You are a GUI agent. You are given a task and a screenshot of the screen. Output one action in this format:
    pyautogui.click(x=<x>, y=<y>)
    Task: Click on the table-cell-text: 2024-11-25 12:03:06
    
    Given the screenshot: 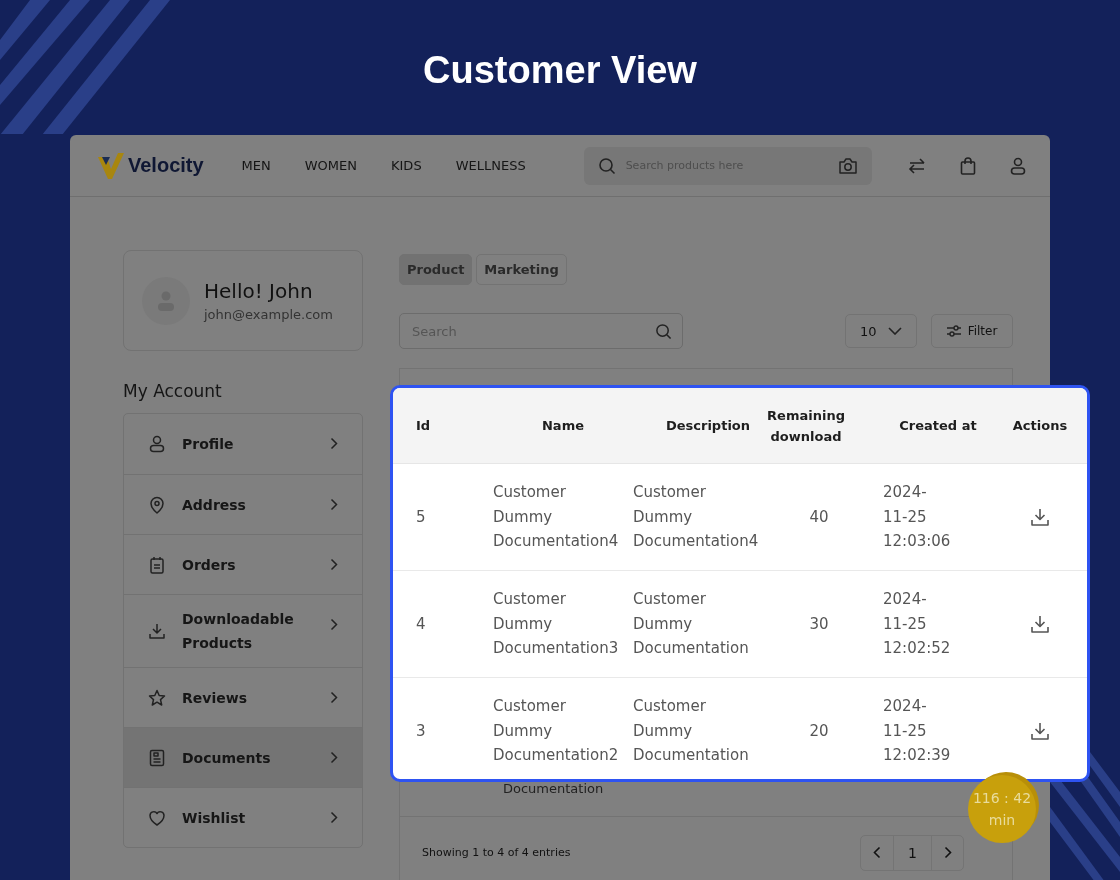 What is the action you would take?
    pyautogui.click(x=917, y=517)
    